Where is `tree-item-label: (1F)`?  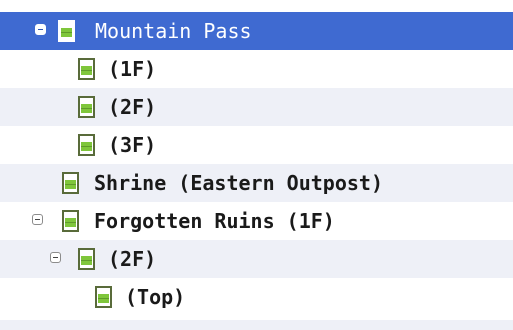 tree-item-label: (1F) is located at coordinates (132, 69).